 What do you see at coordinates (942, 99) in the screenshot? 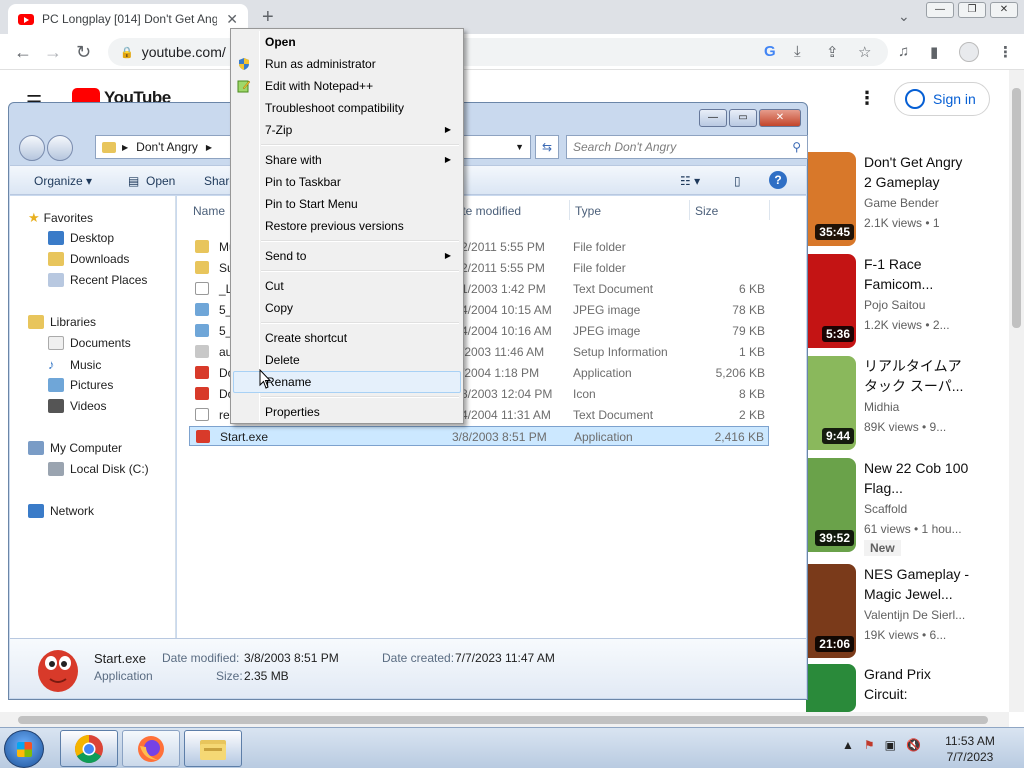
I see `sign-in-button: Sign in` at bounding box center [942, 99].